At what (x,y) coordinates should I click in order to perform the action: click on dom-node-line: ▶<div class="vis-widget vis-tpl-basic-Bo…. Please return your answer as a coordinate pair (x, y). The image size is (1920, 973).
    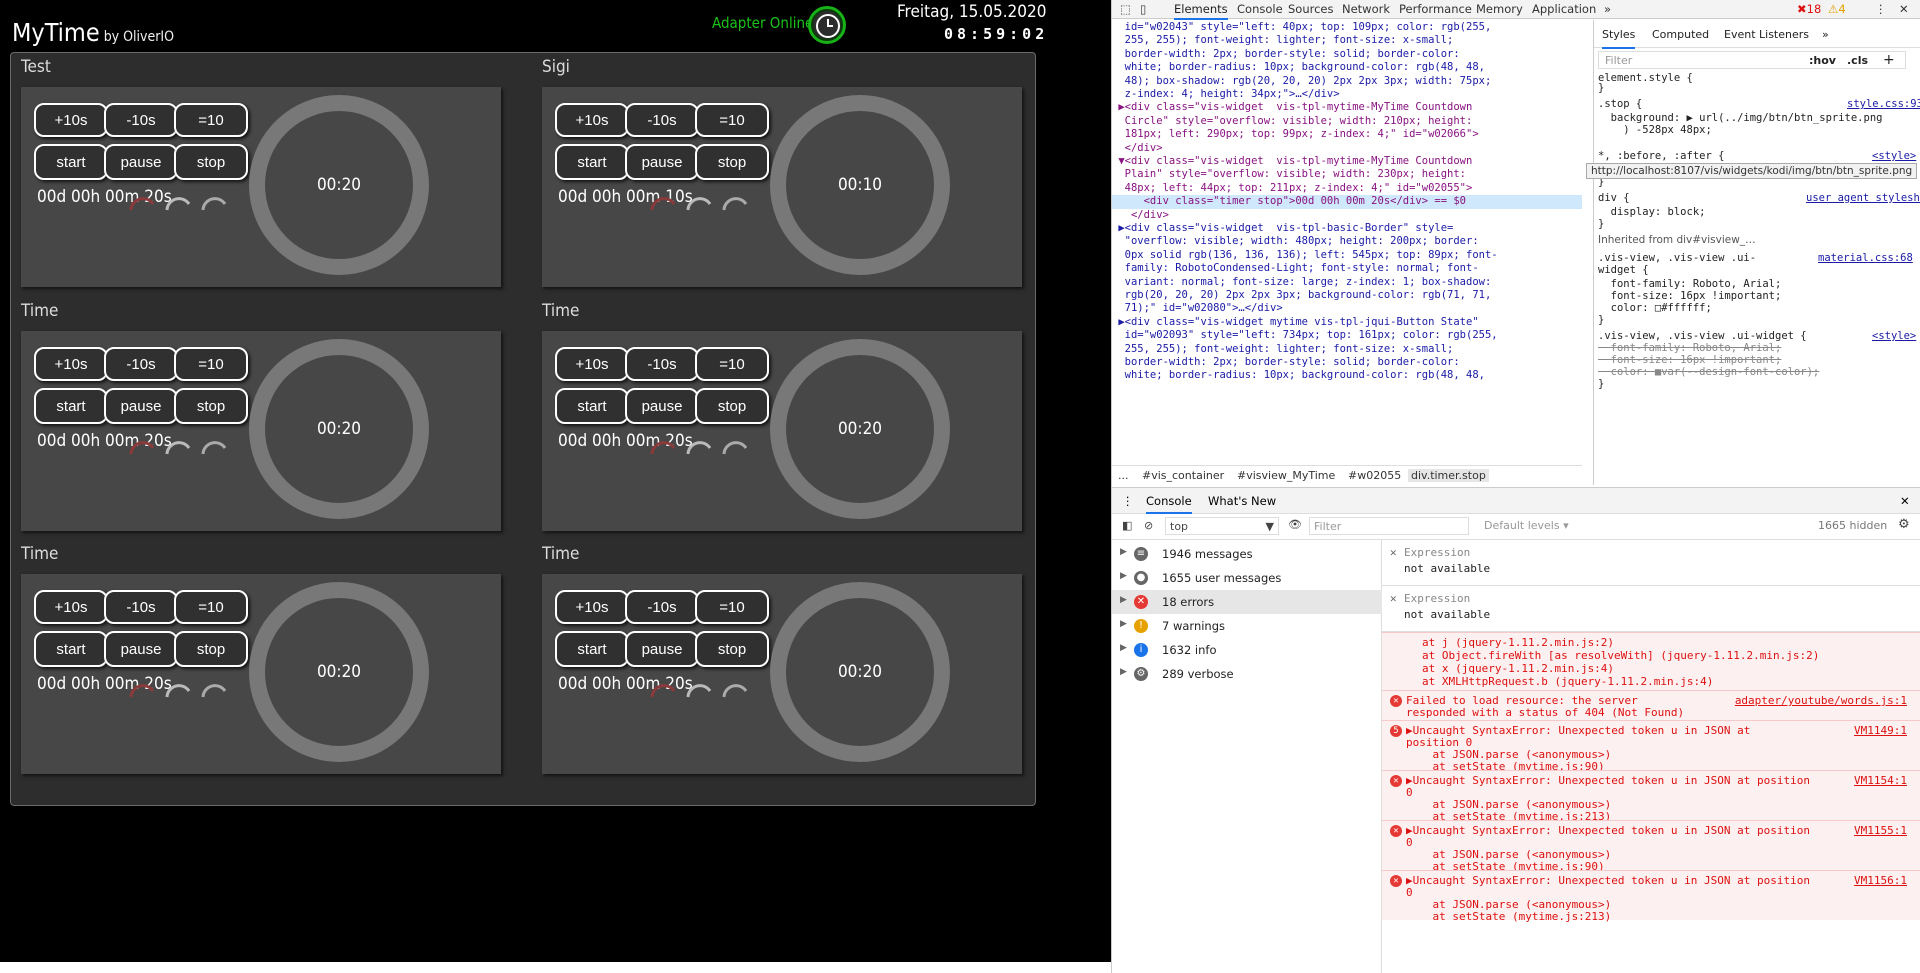
    Looking at the image, I should click on (1347, 228).